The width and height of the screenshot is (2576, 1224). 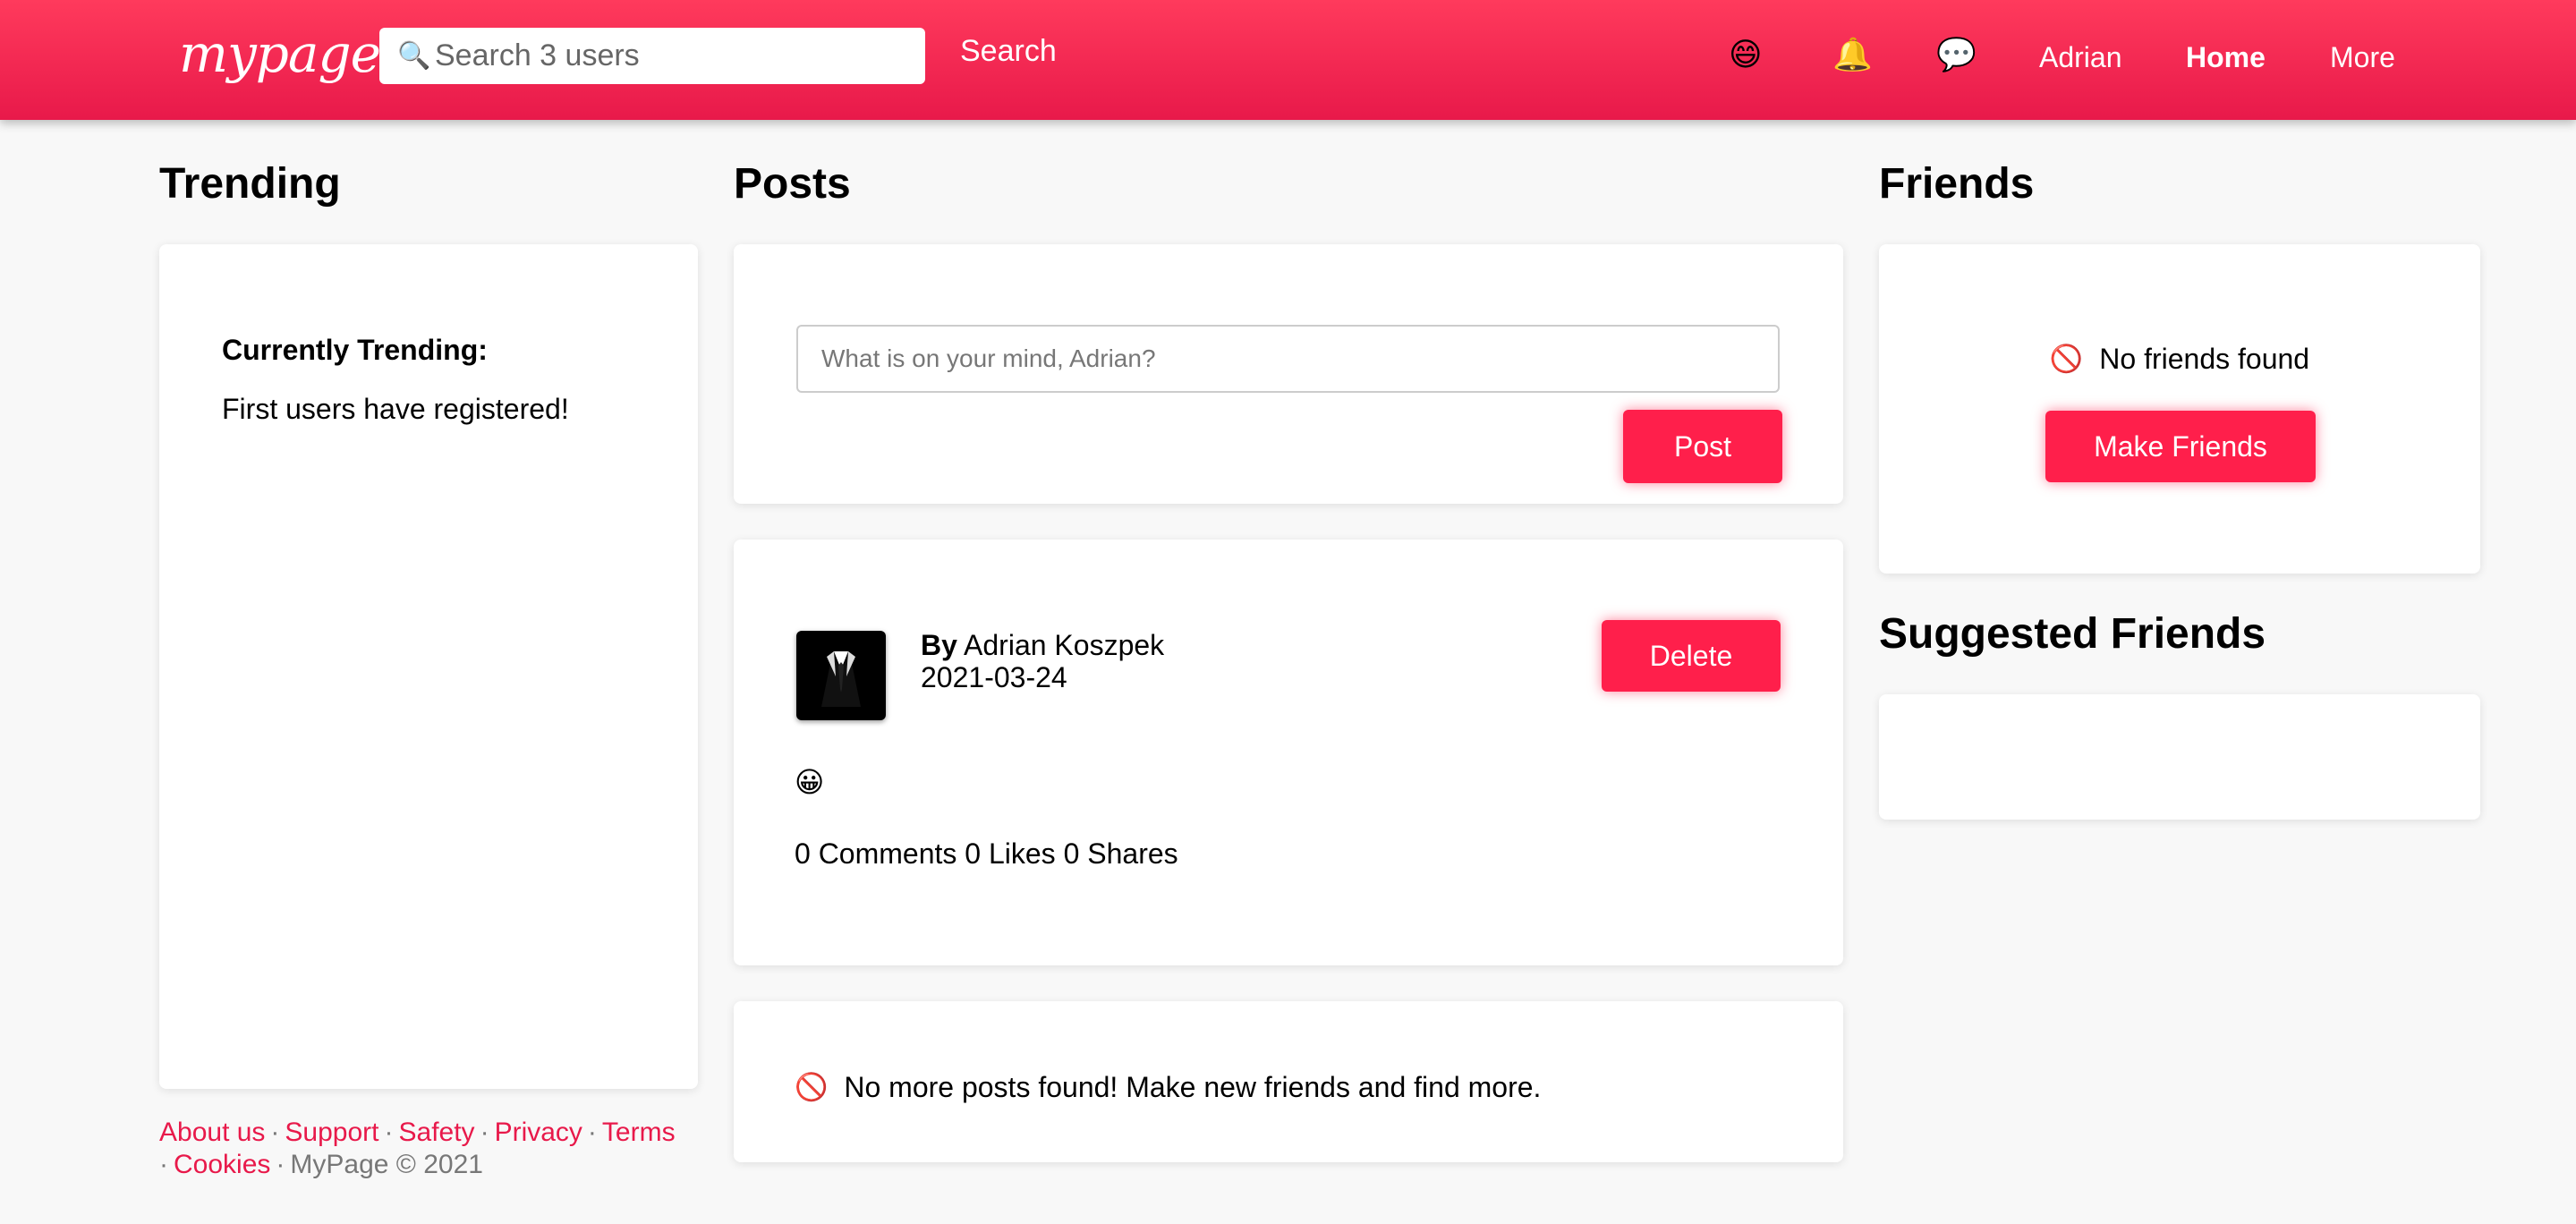 I want to click on emoji-icon: 😄, so click(x=1746, y=54).